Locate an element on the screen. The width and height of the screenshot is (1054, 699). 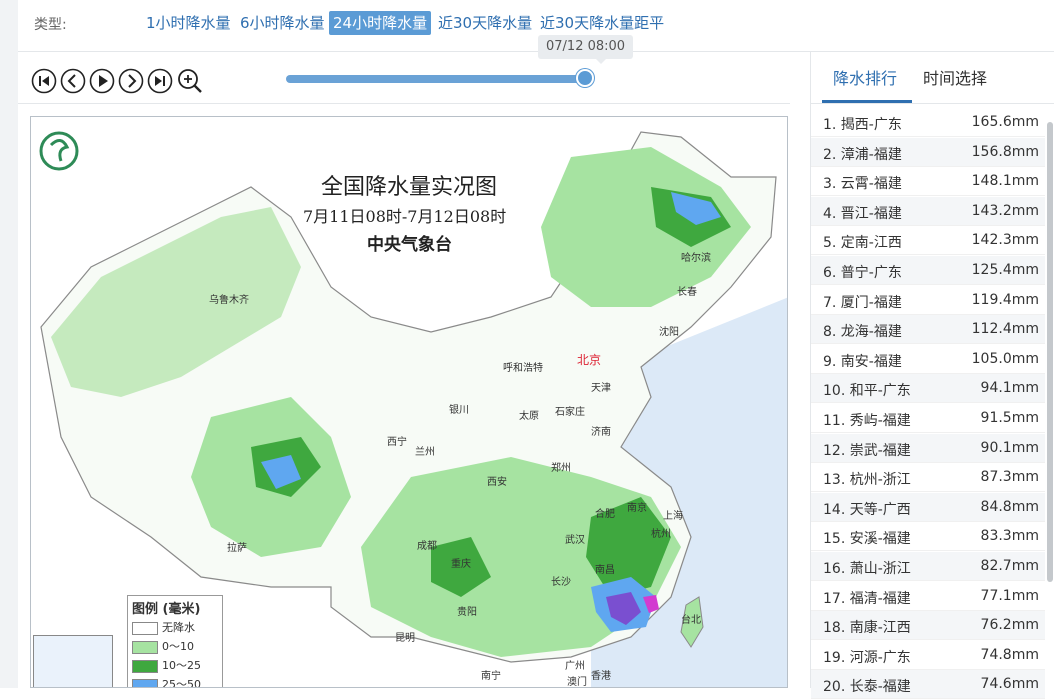
map-legend: 图例 (毫米) 无降水 0～10 10～25 25～50 is located at coordinates (175, 641).